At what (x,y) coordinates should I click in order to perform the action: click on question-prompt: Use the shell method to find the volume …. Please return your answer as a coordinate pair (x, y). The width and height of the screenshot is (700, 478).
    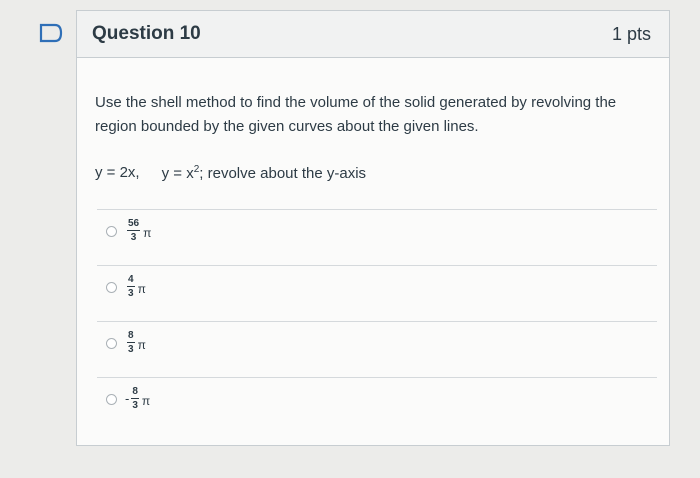
    Looking at the image, I should click on (356, 114).